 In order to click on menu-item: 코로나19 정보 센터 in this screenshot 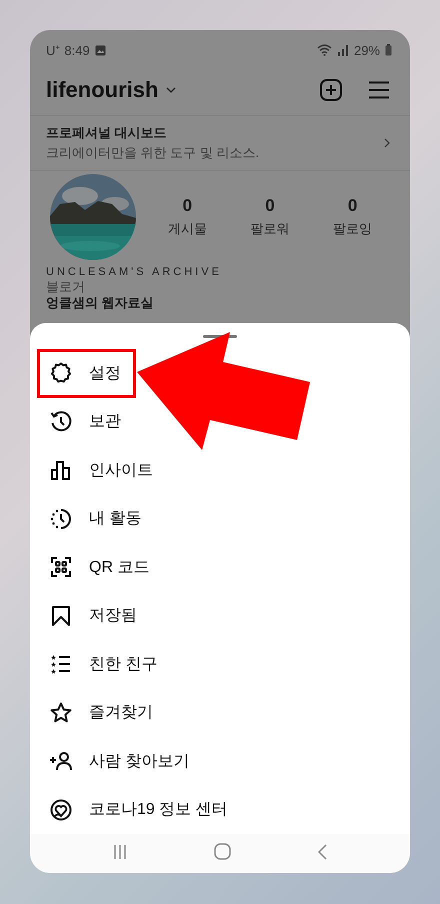, I will do `click(140, 810)`.